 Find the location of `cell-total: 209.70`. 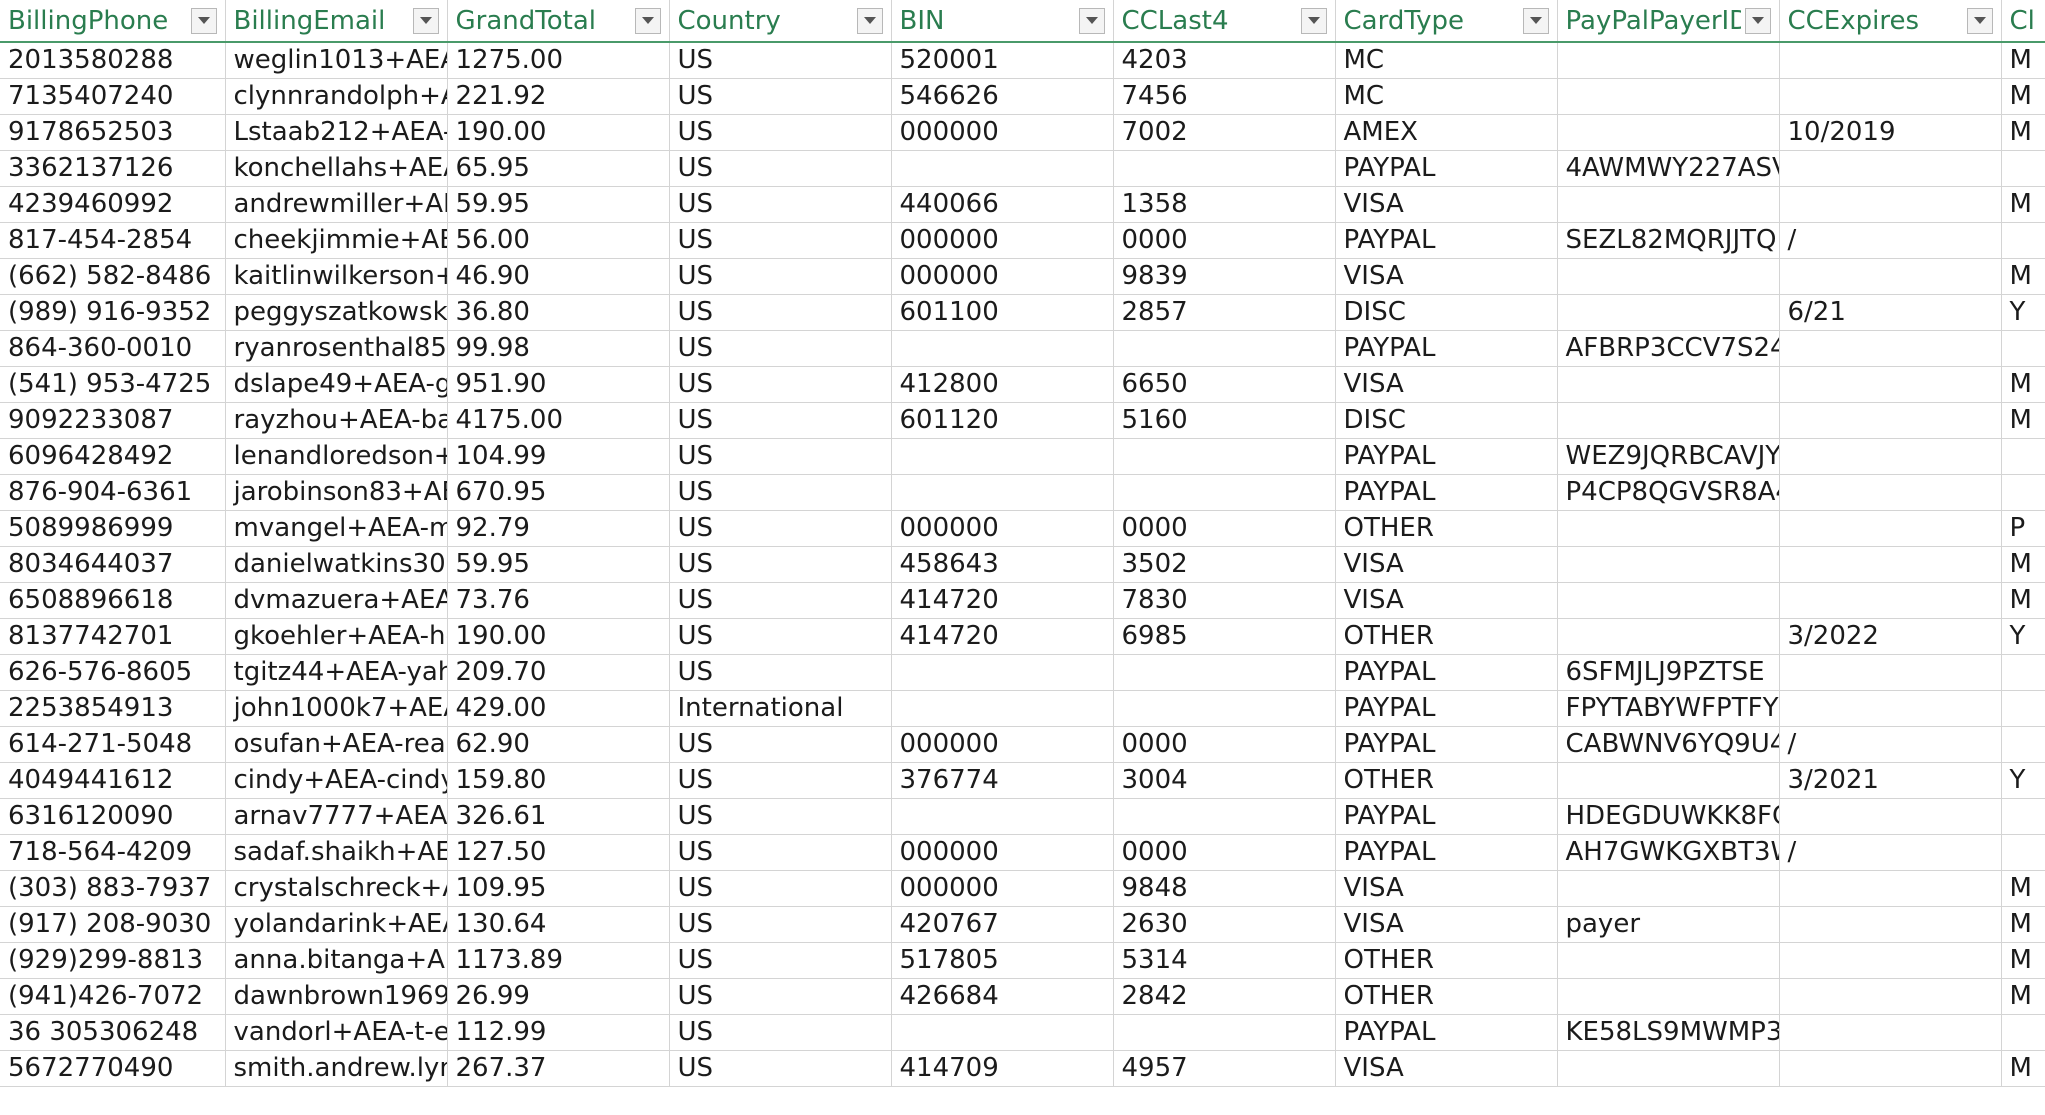

cell-total: 209.70 is located at coordinates (558, 672).